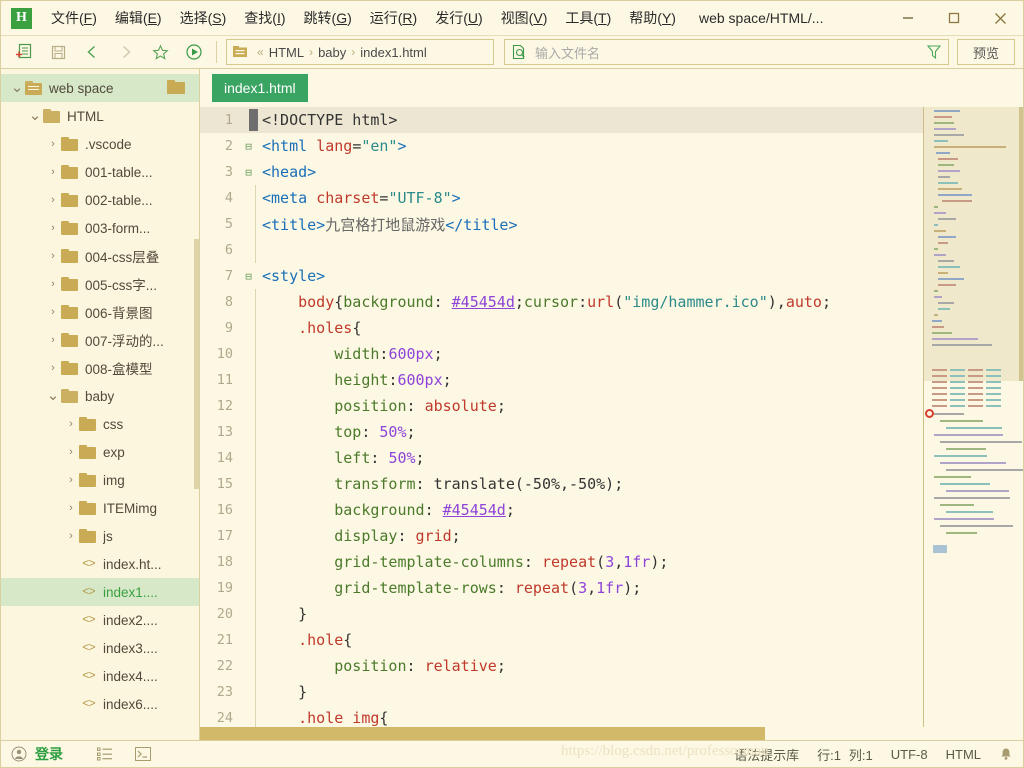 This screenshot has height=768, width=1024. What do you see at coordinates (561, 354) in the screenshot?
I see `code-line: 10 width:600px;` at bounding box center [561, 354].